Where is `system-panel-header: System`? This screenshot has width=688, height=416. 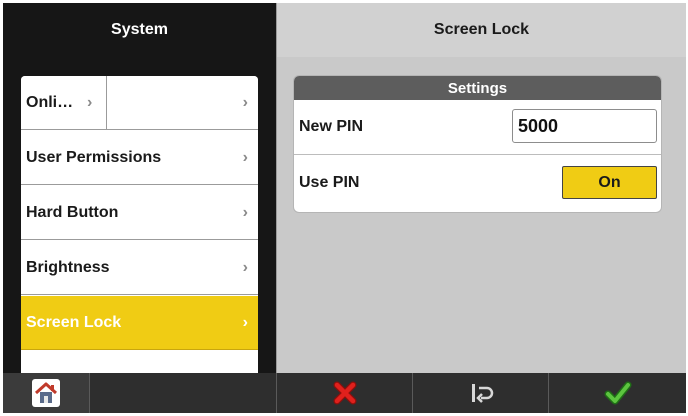 system-panel-header: System is located at coordinates (139, 30).